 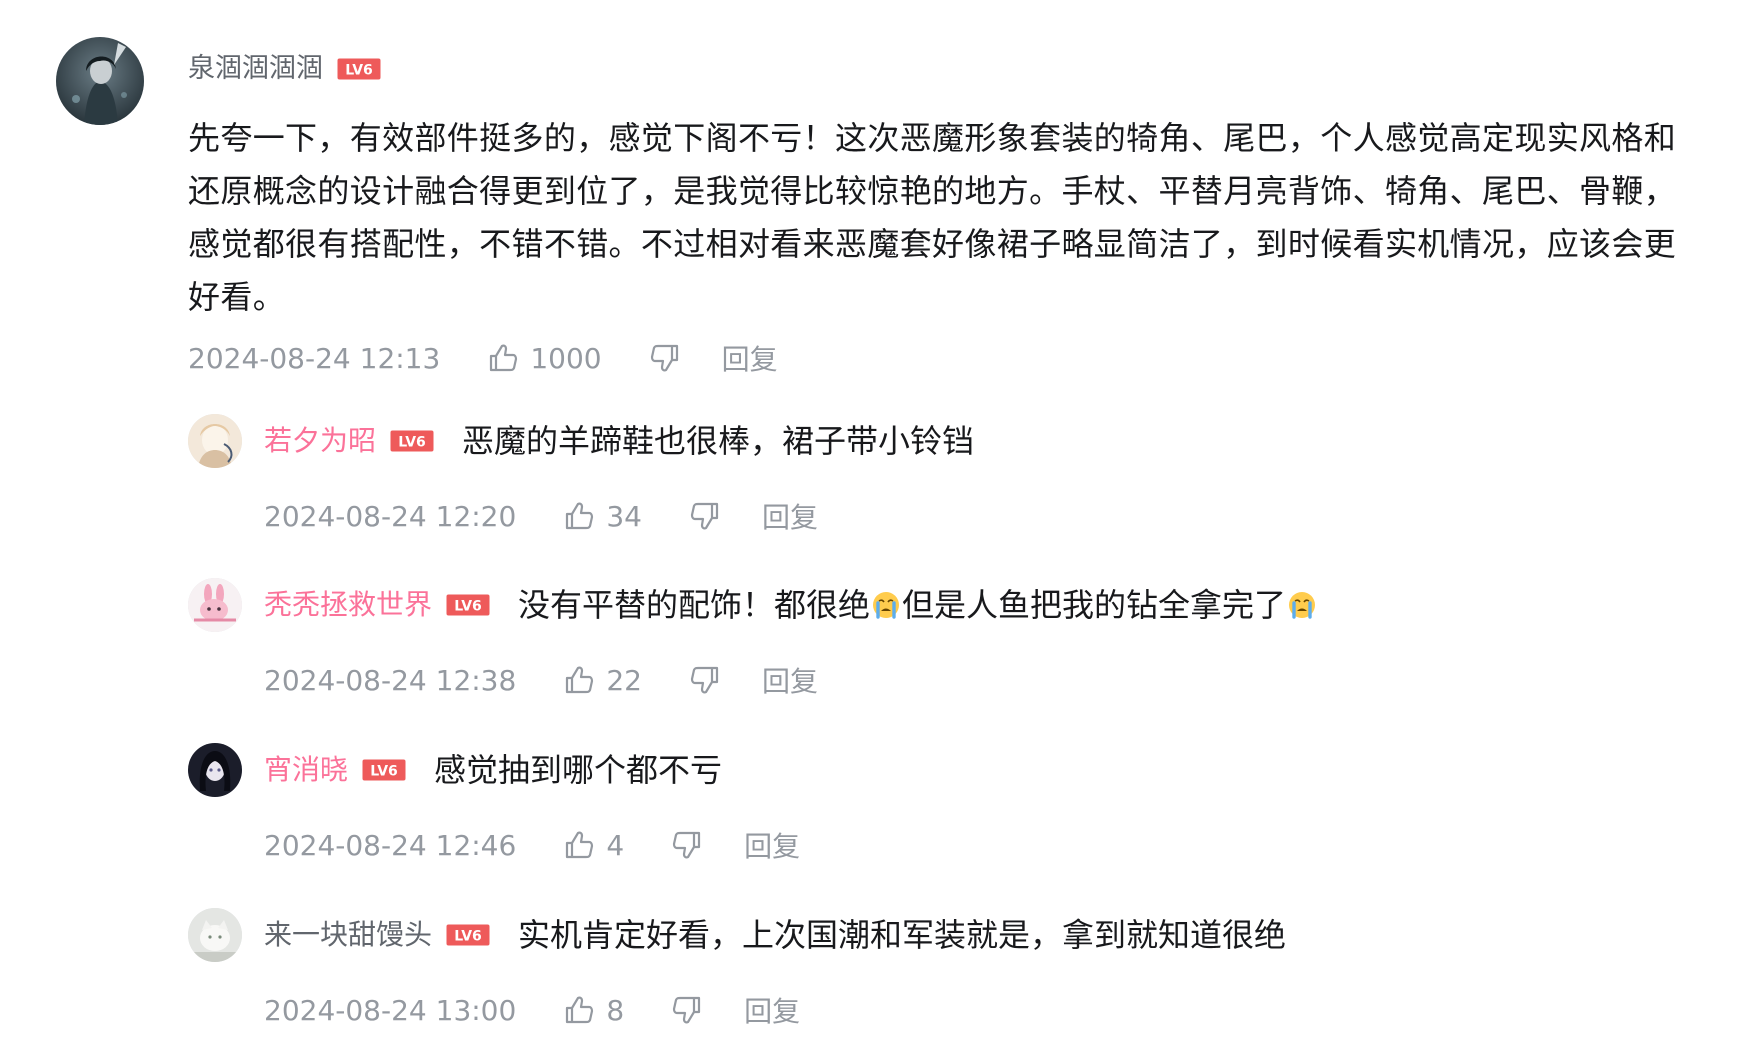 I want to click on reply-time: 2024-08-24 12:46, so click(x=390, y=845).